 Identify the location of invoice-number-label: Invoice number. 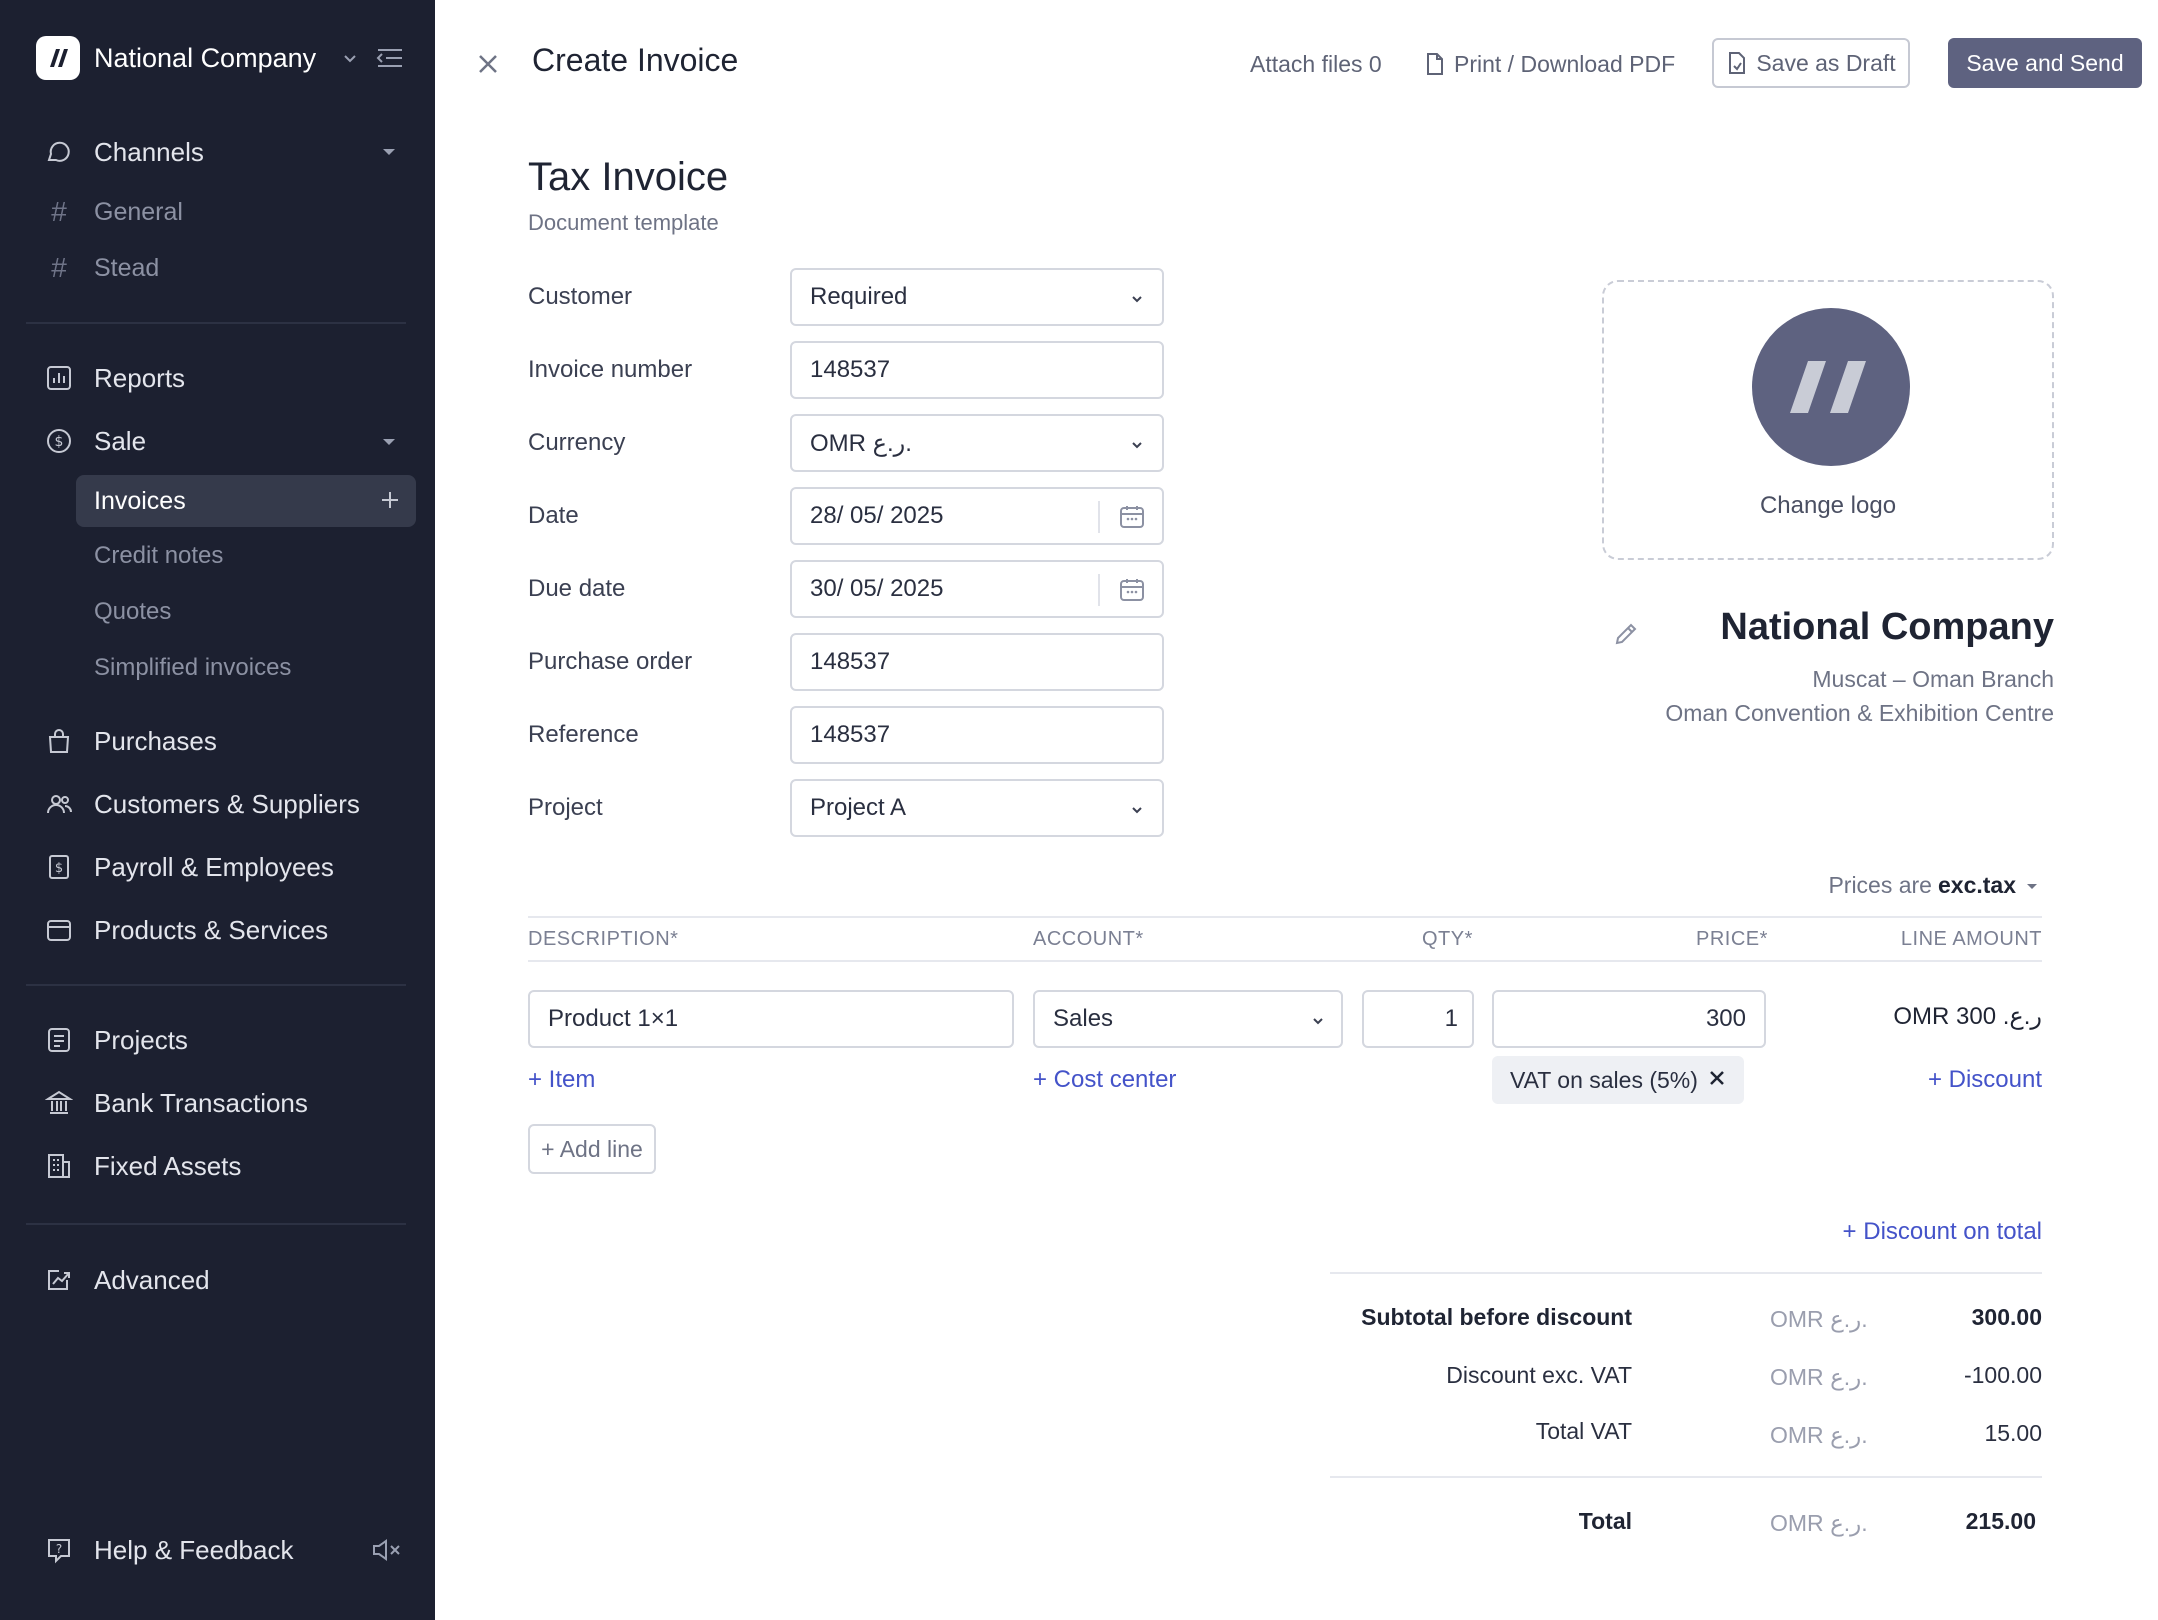
(610, 369).